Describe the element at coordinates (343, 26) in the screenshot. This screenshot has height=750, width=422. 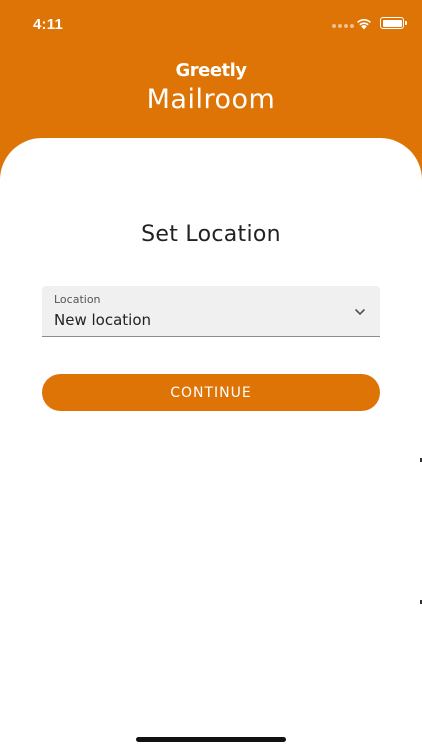
I see `signal-icon` at that location.